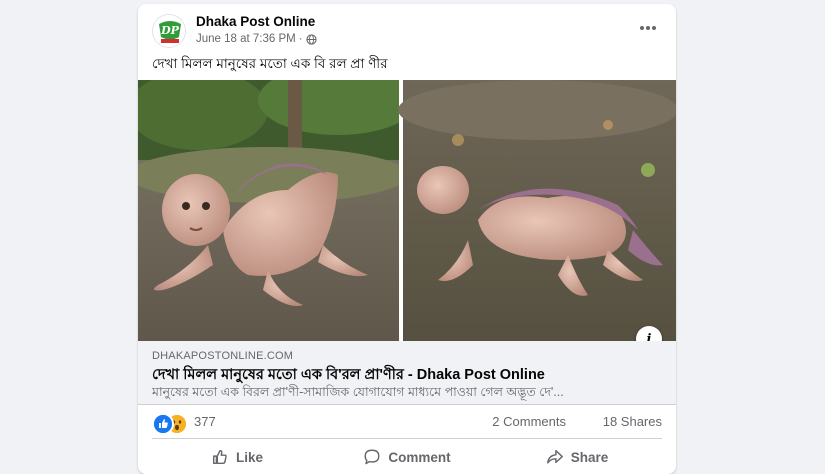 The height and width of the screenshot is (474, 825). What do you see at coordinates (255, 21) in the screenshot?
I see `page-name: Dhaka Post Online` at bounding box center [255, 21].